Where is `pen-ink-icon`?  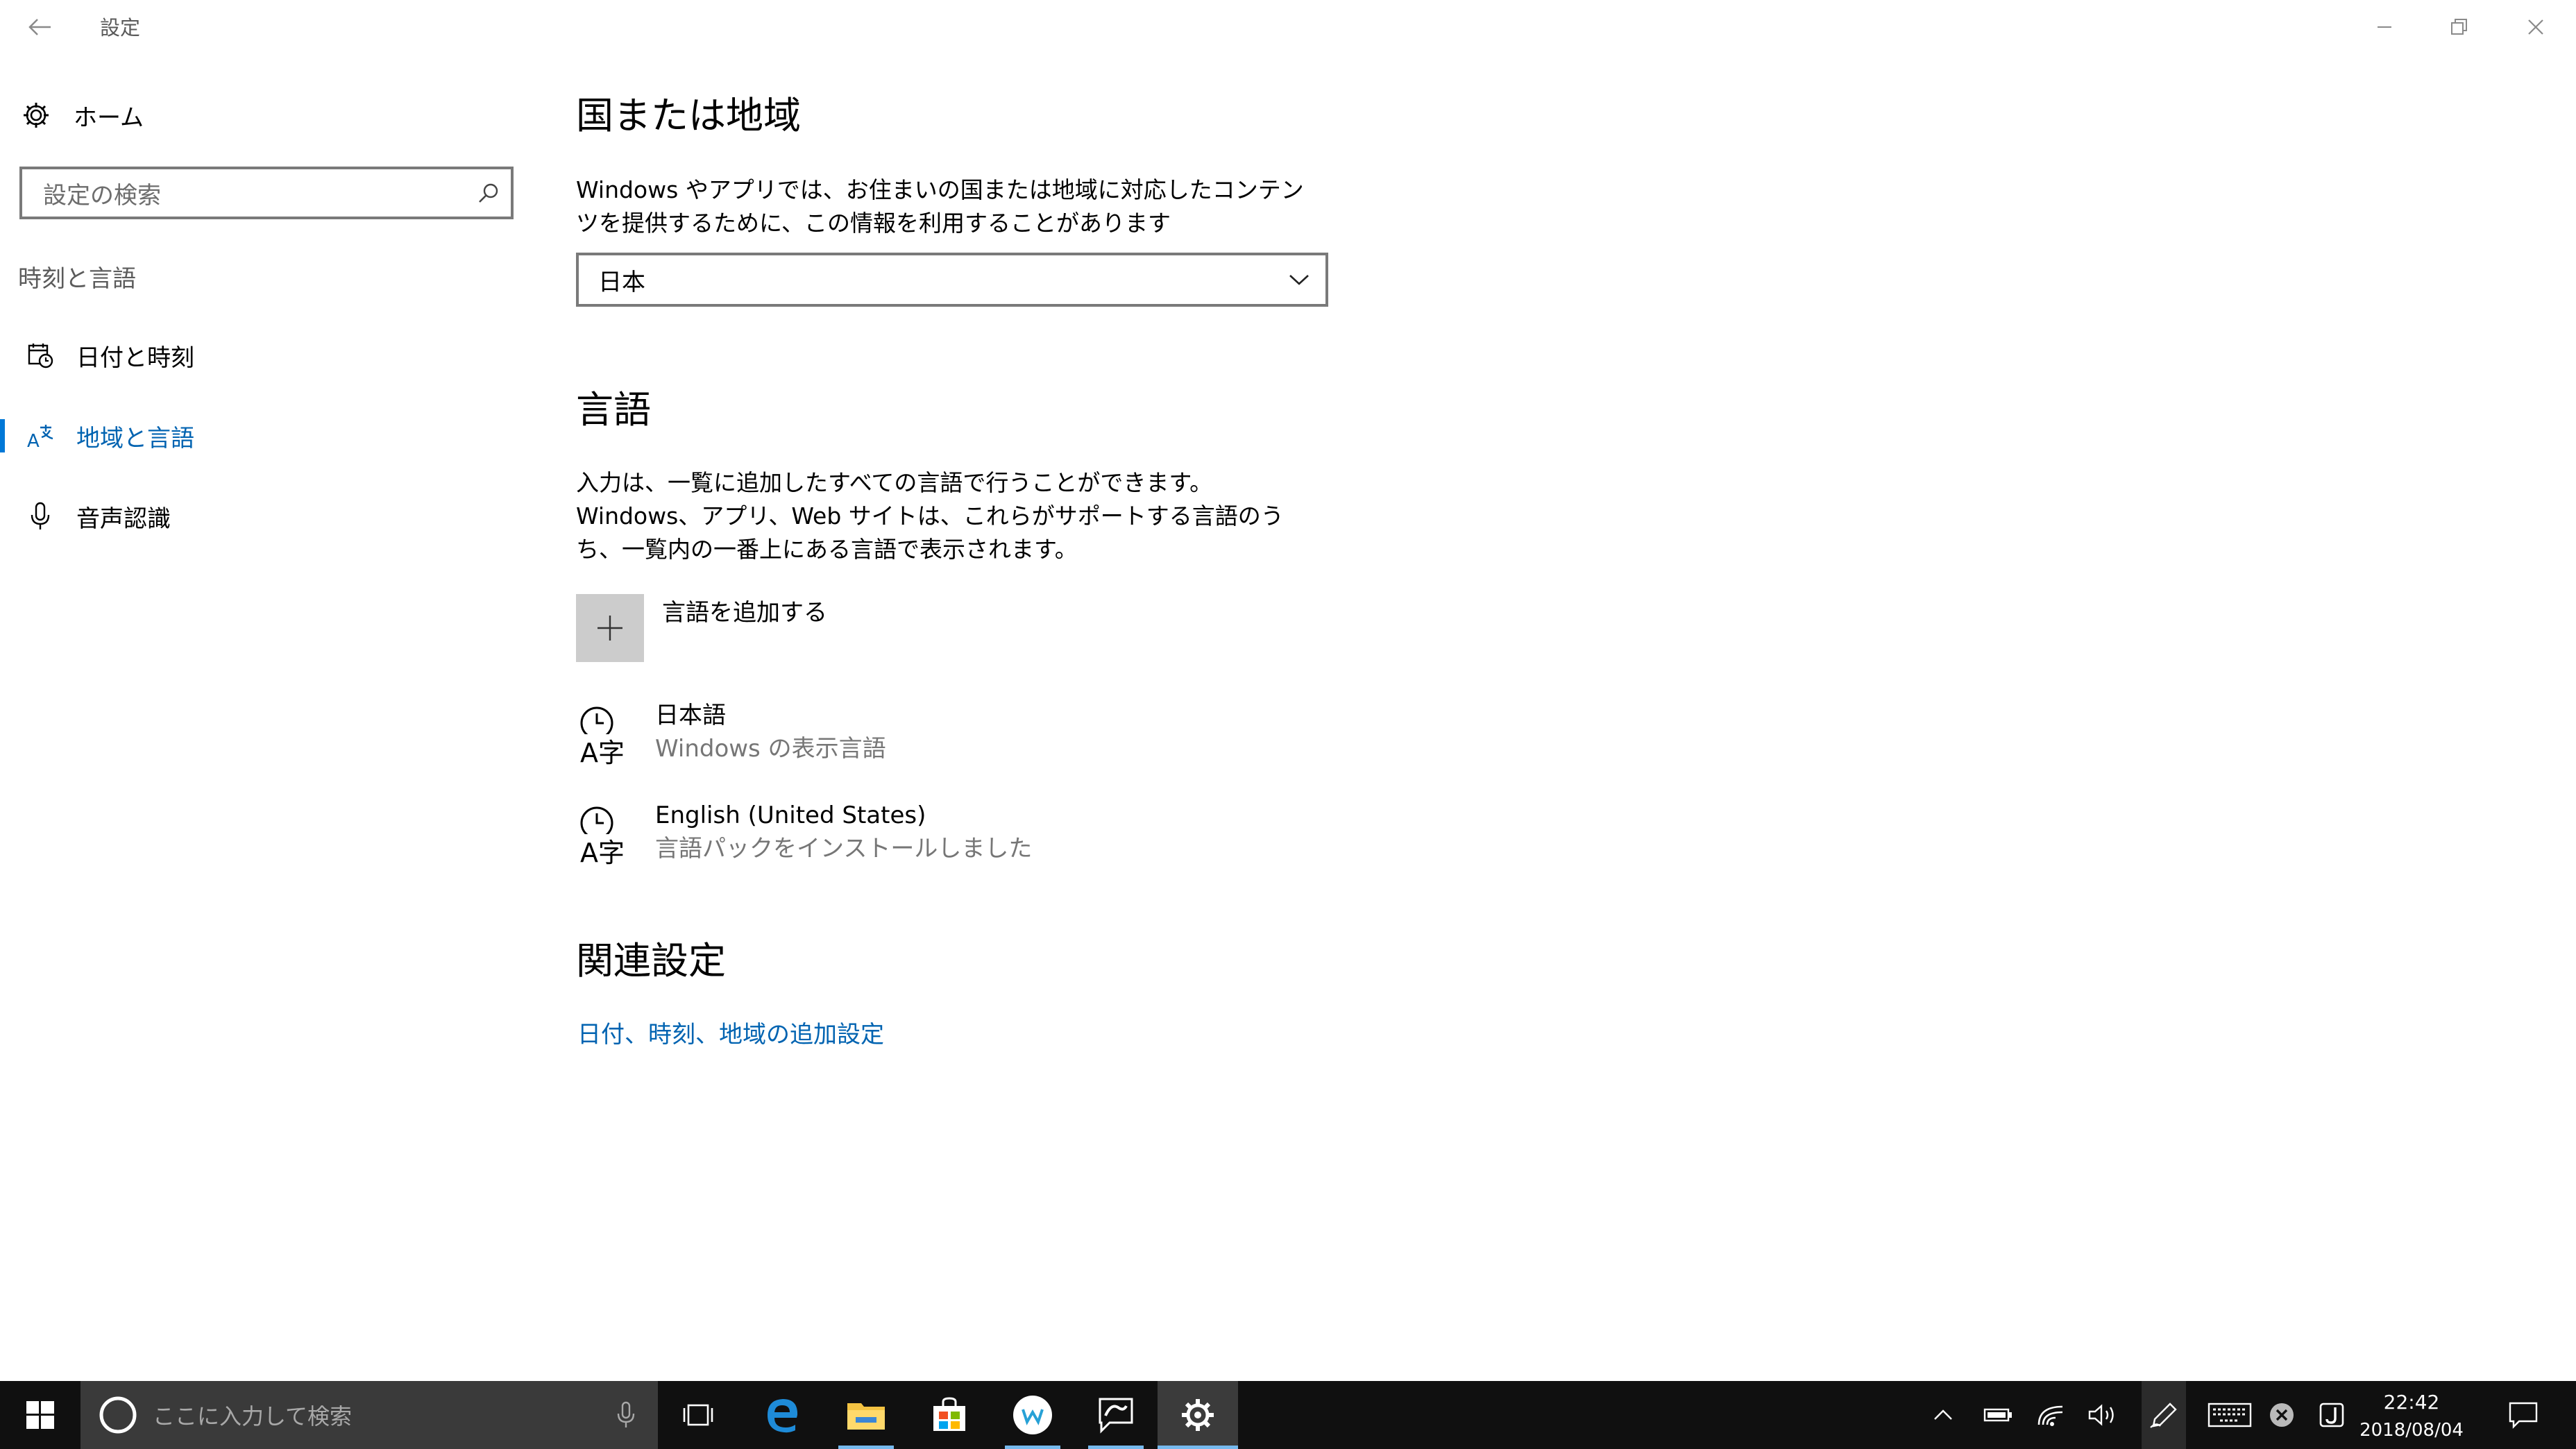
pen-ink-icon is located at coordinates (2163, 1415).